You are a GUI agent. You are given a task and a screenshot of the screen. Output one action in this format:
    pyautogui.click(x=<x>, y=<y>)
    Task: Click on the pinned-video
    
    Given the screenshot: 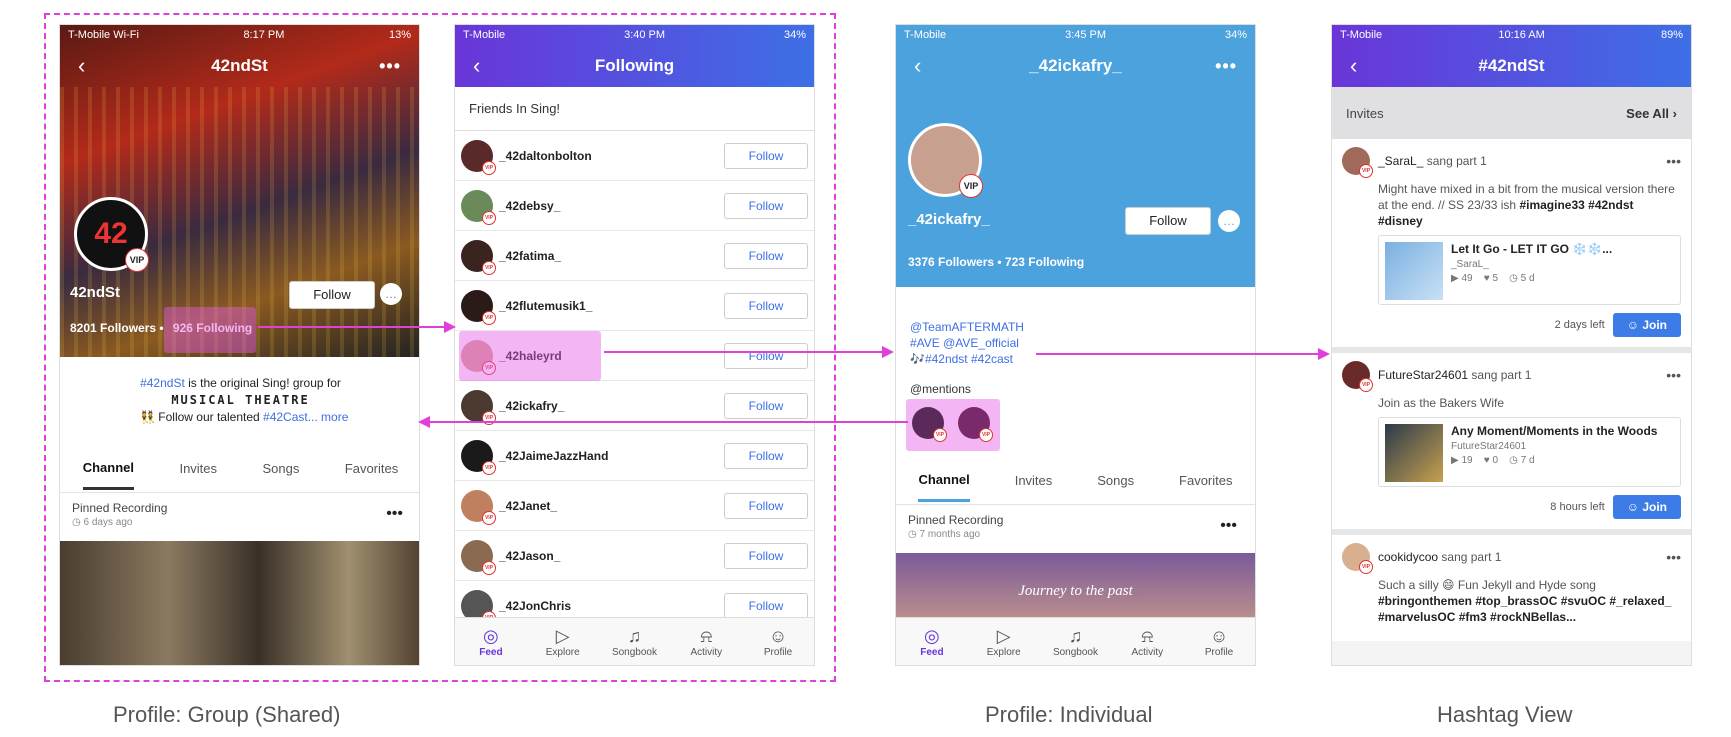 What is the action you would take?
    pyautogui.click(x=239, y=603)
    